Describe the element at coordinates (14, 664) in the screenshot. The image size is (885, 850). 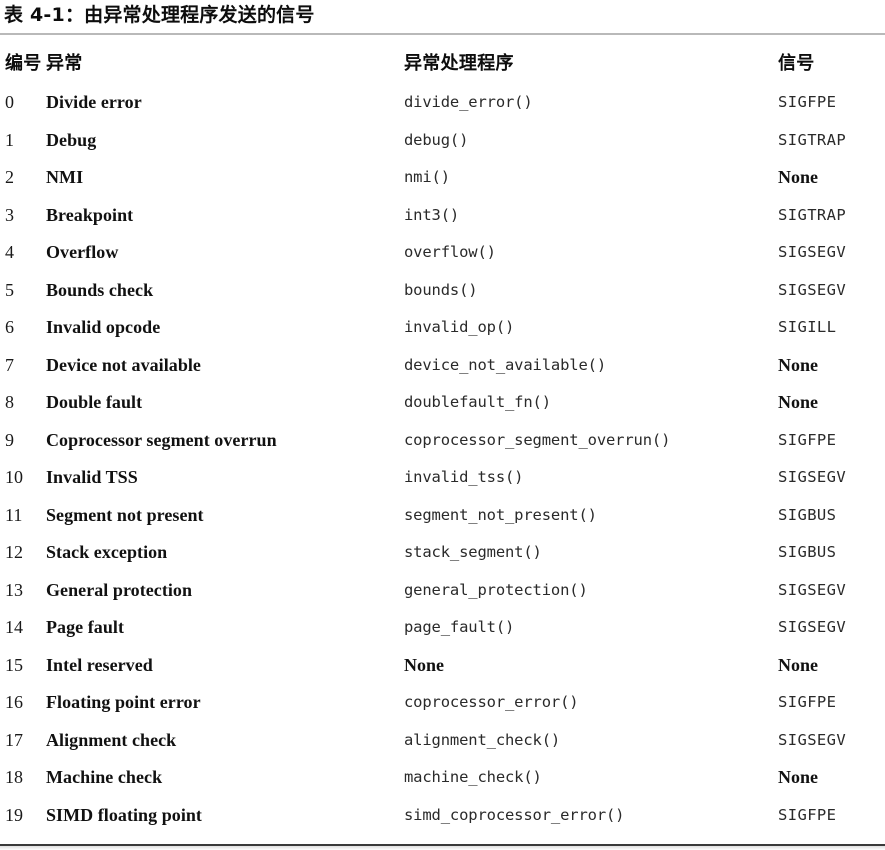
I see `cell-number: 15` at that location.